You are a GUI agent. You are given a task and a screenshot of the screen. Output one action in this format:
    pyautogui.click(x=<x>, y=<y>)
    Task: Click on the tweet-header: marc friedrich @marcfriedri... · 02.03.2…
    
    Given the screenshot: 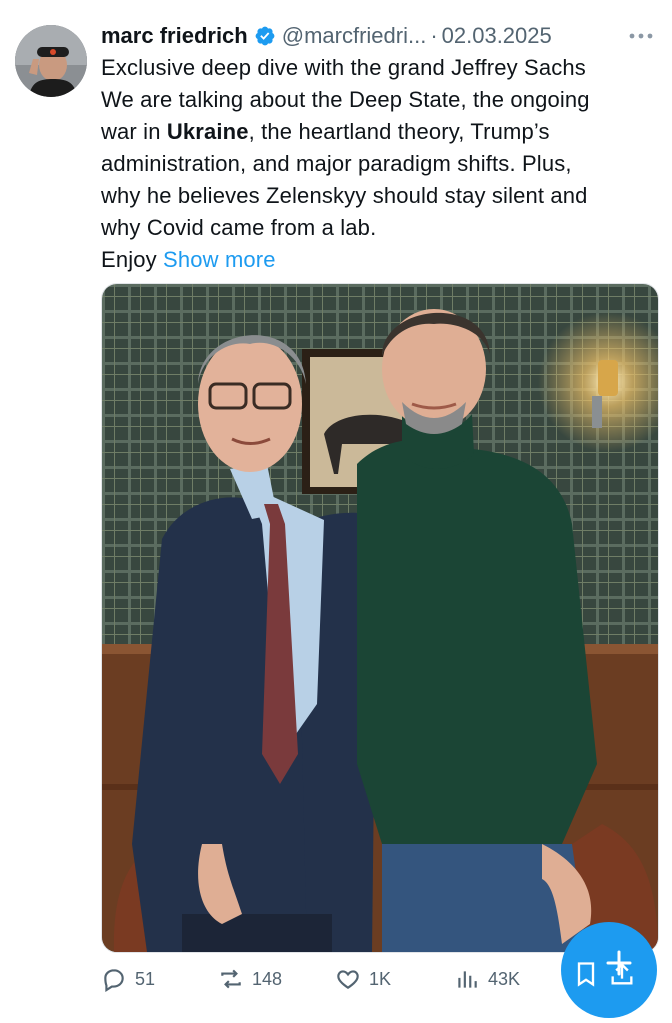 What is the action you would take?
    pyautogui.click(x=326, y=36)
    